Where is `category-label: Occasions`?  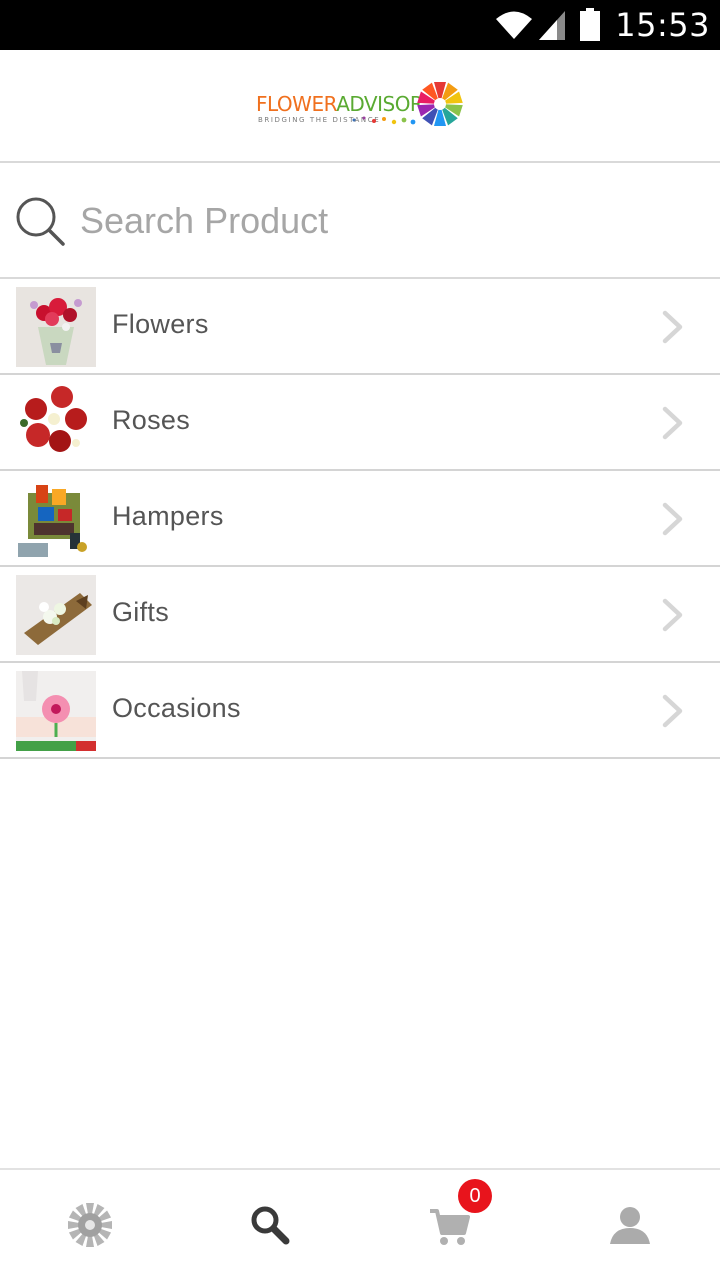
category-label: Occasions is located at coordinates (176, 708).